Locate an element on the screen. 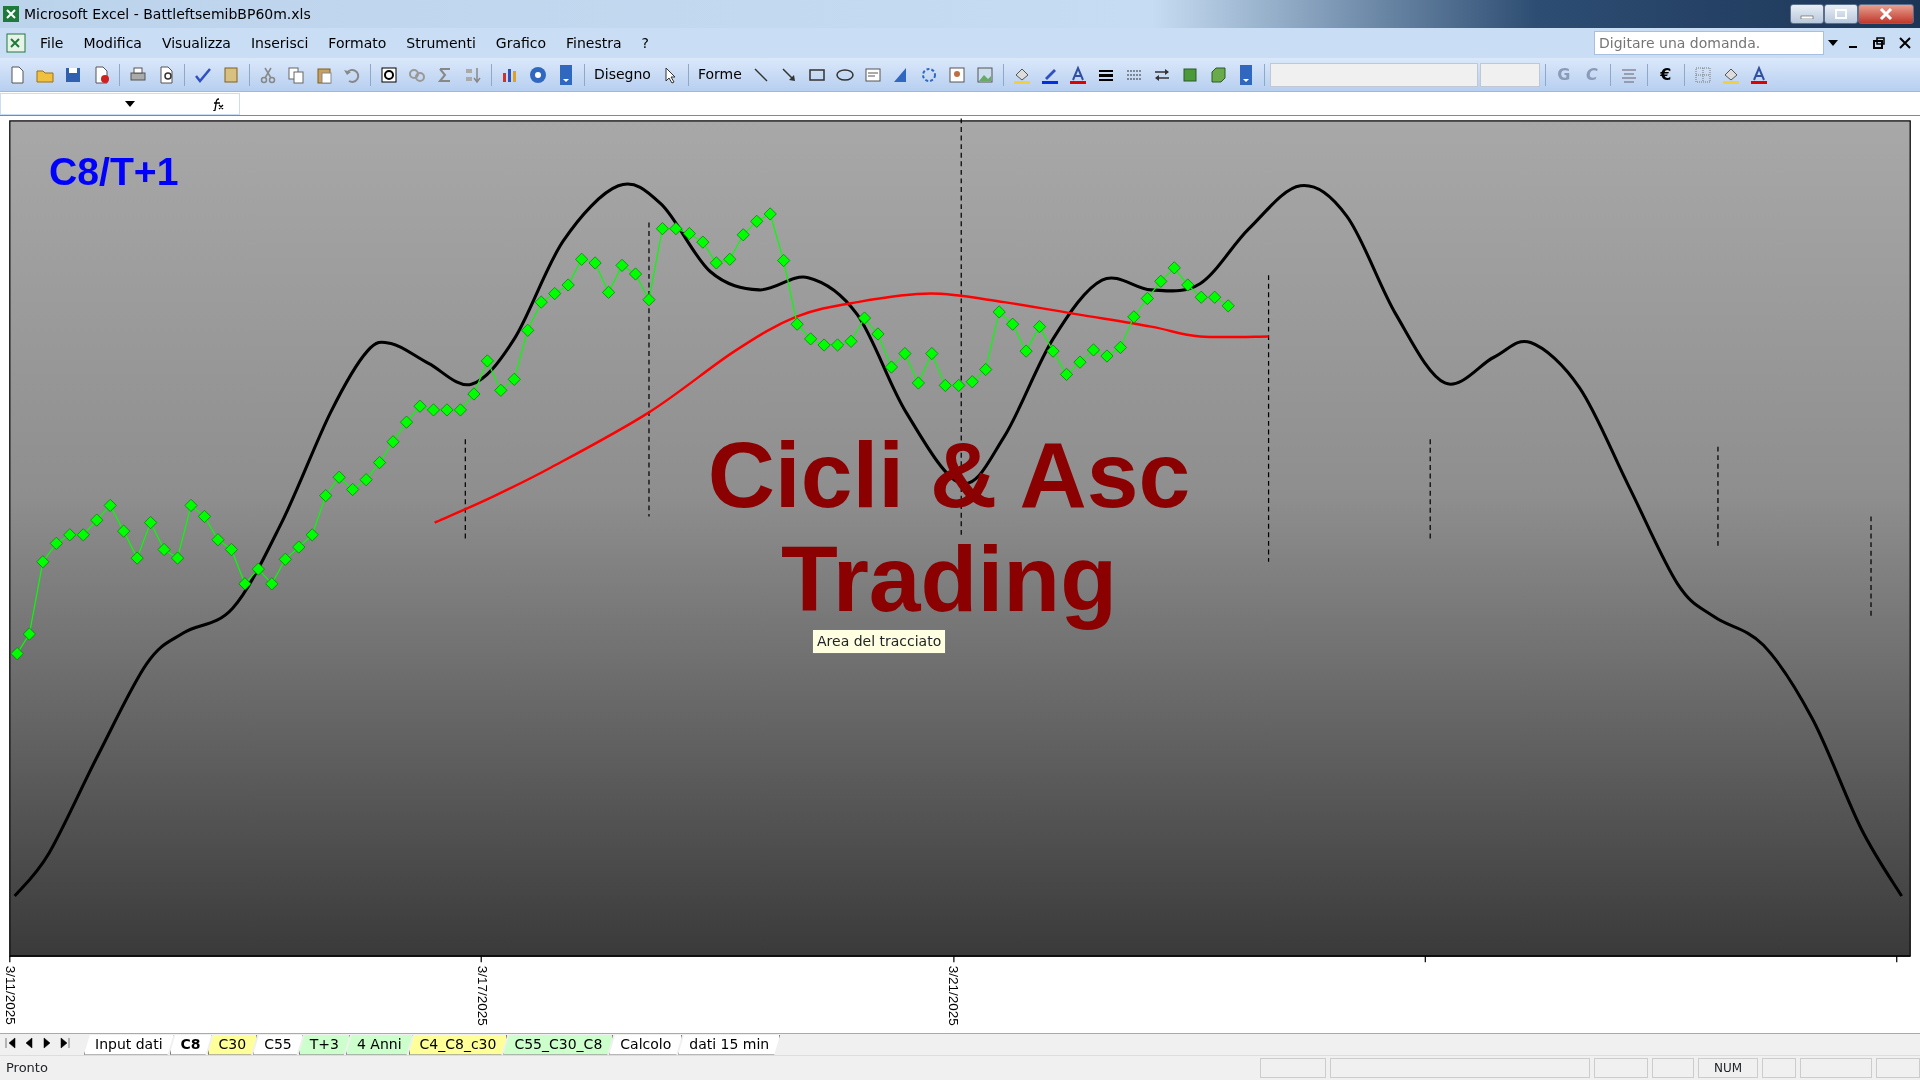  axis-label: 3/11/2025 is located at coordinates (11, 995).